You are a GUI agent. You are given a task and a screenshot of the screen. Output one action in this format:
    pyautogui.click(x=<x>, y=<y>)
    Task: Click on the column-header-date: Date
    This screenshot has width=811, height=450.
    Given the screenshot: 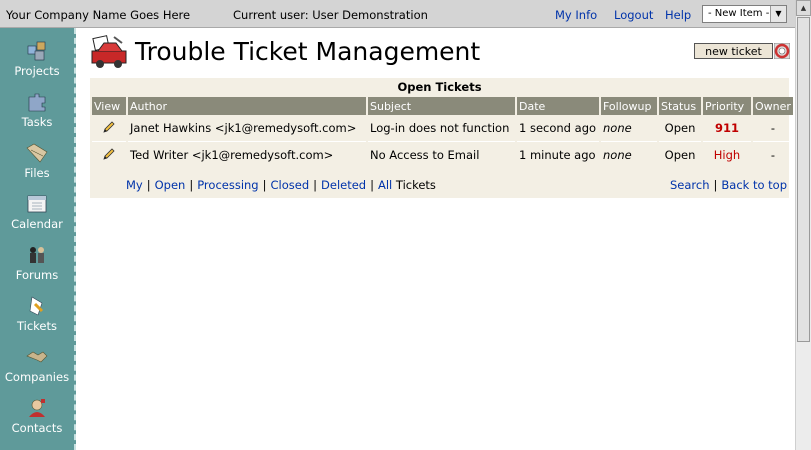 What is the action you would take?
    pyautogui.click(x=558, y=106)
    